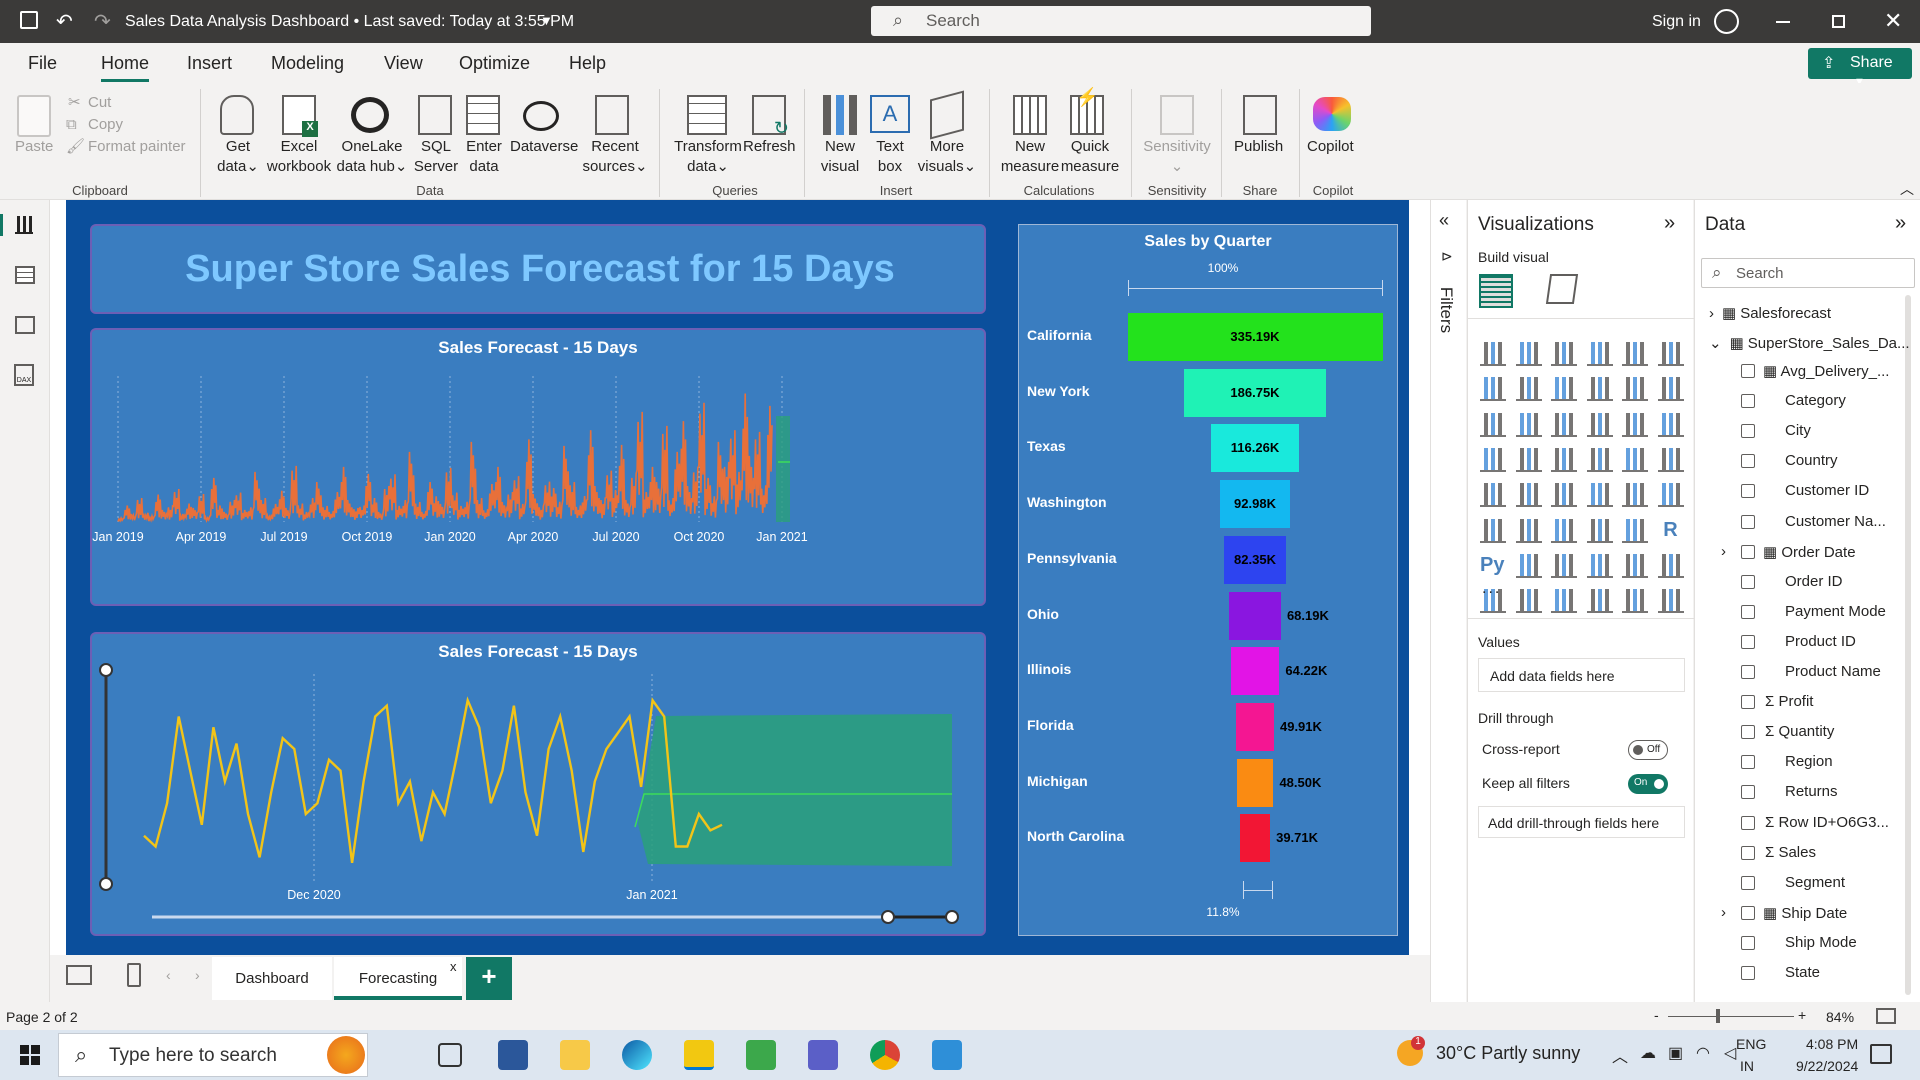 The width and height of the screenshot is (1920, 1080). What do you see at coordinates (1814, 581) in the screenshot?
I see `field-item: Order ID` at bounding box center [1814, 581].